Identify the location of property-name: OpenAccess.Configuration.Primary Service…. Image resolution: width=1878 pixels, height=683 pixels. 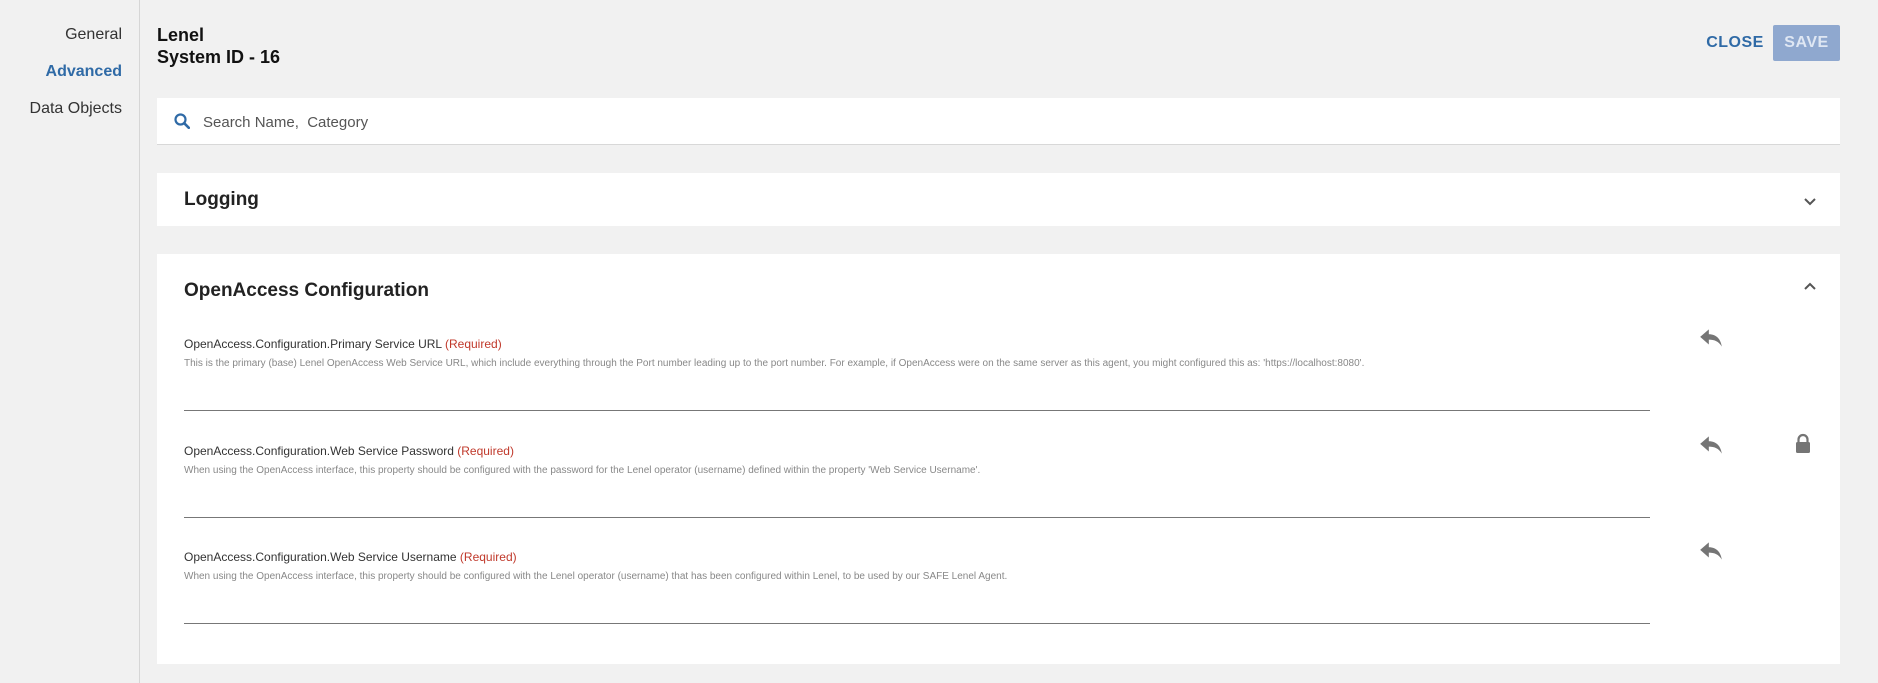
(313, 344).